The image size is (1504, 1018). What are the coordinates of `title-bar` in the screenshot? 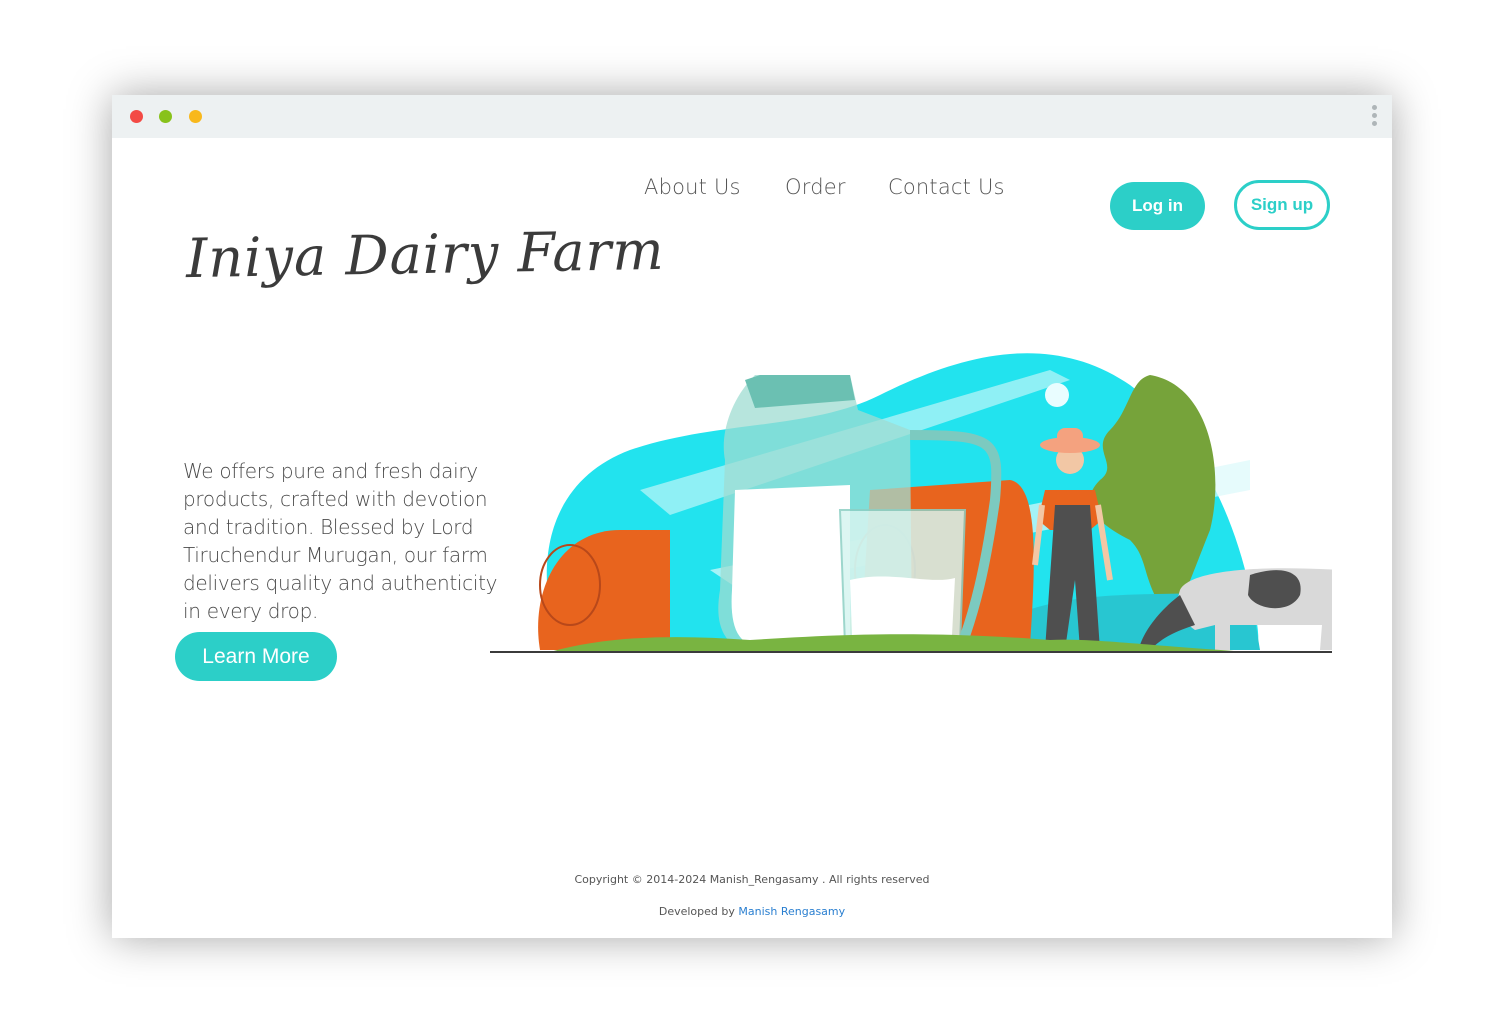 It's located at (752, 116).